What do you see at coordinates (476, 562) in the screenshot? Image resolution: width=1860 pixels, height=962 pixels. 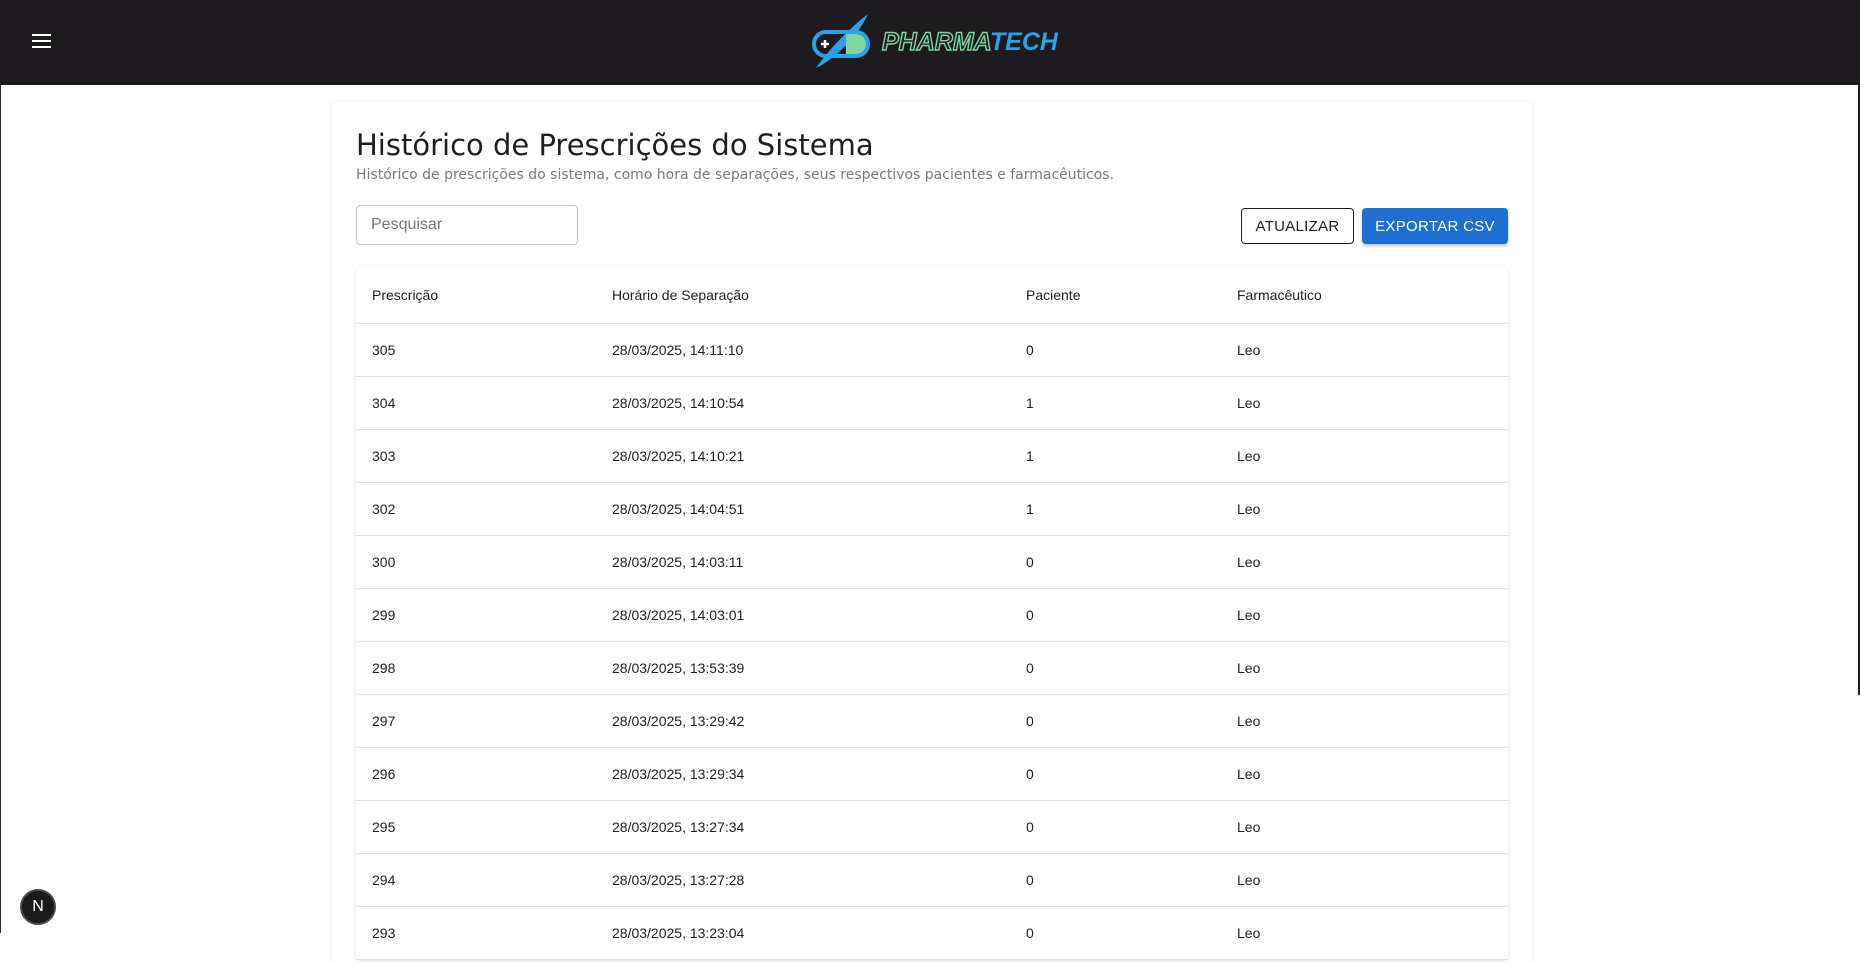 I see `cell-prescription: 300` at bounding box center [476, 562].